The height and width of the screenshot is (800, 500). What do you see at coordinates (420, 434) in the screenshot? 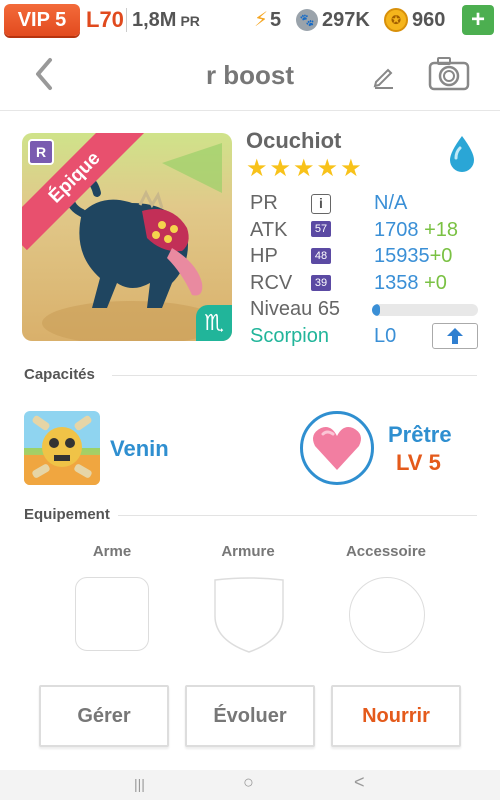
I see `class-name: Prêtre` at bounding box center [420, 434].